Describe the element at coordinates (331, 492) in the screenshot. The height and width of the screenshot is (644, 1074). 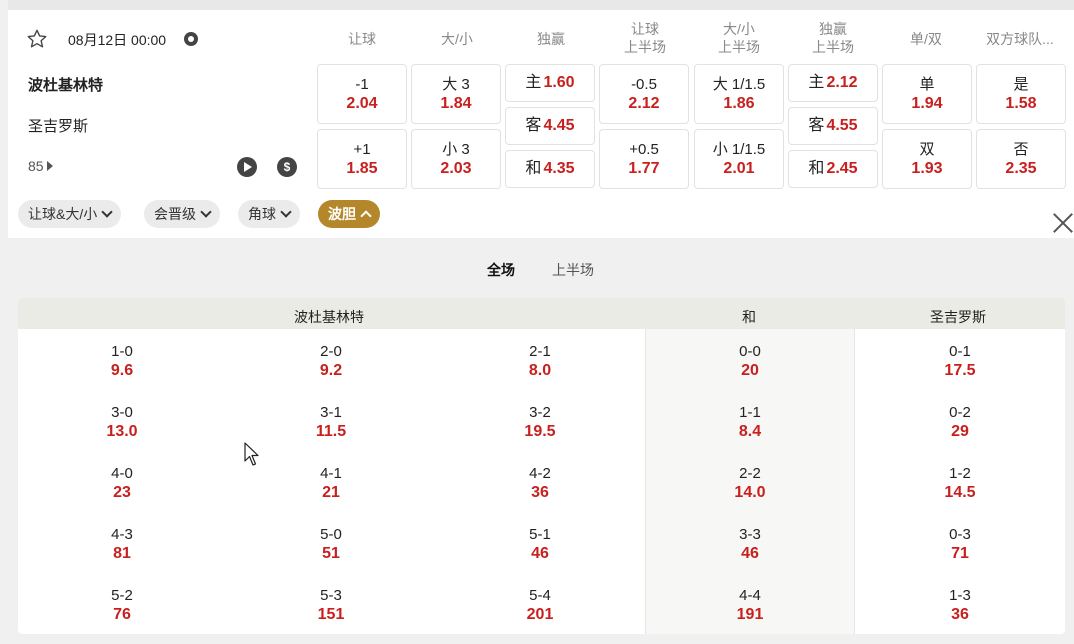
I see `score-odds: 21` at that location.